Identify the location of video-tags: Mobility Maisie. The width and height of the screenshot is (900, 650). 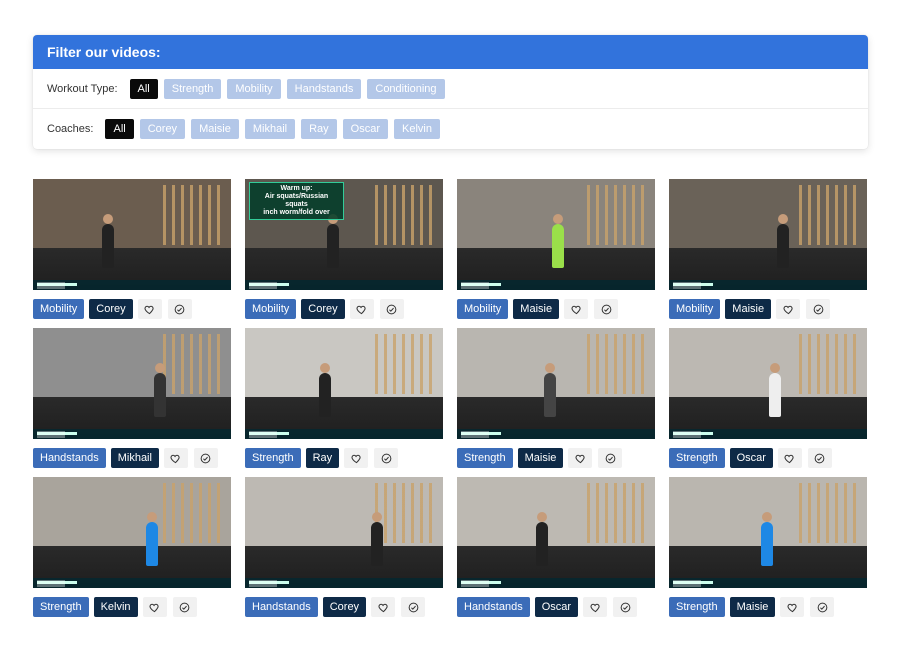
(556, 309).